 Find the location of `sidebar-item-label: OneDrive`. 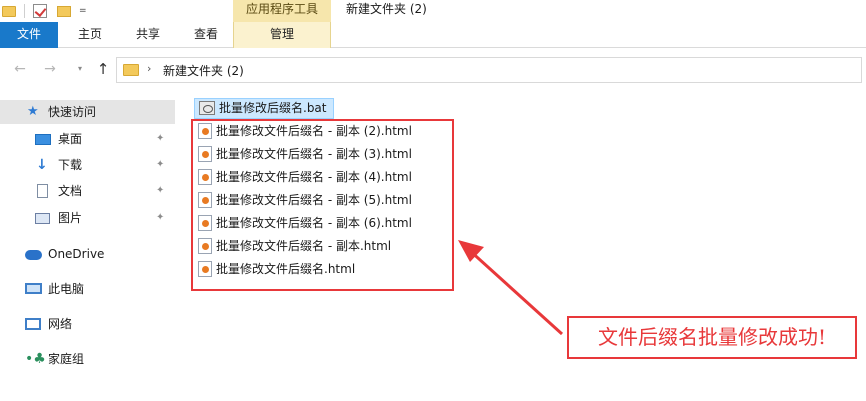

sidebar-item-label: OneDrive is located at coordinates (76, 254).